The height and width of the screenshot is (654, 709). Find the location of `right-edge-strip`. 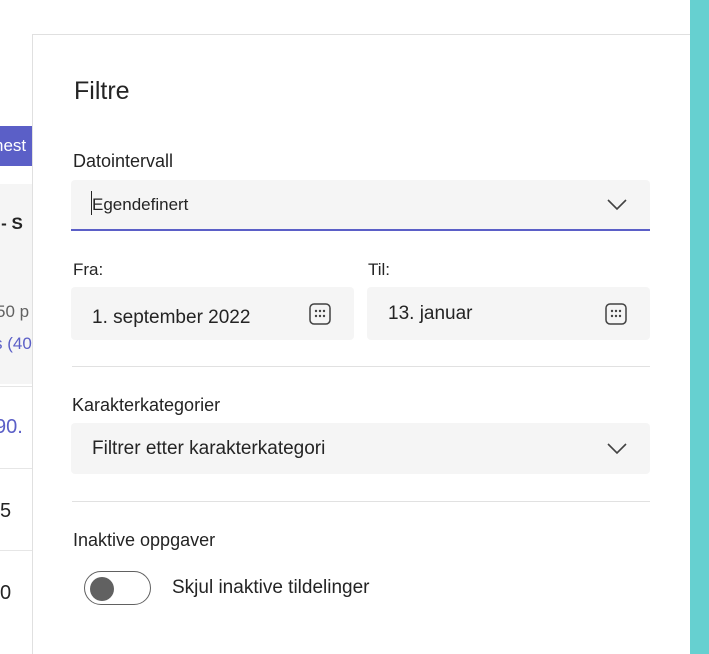

right-edge-strip is located at coordinates (699, 327).